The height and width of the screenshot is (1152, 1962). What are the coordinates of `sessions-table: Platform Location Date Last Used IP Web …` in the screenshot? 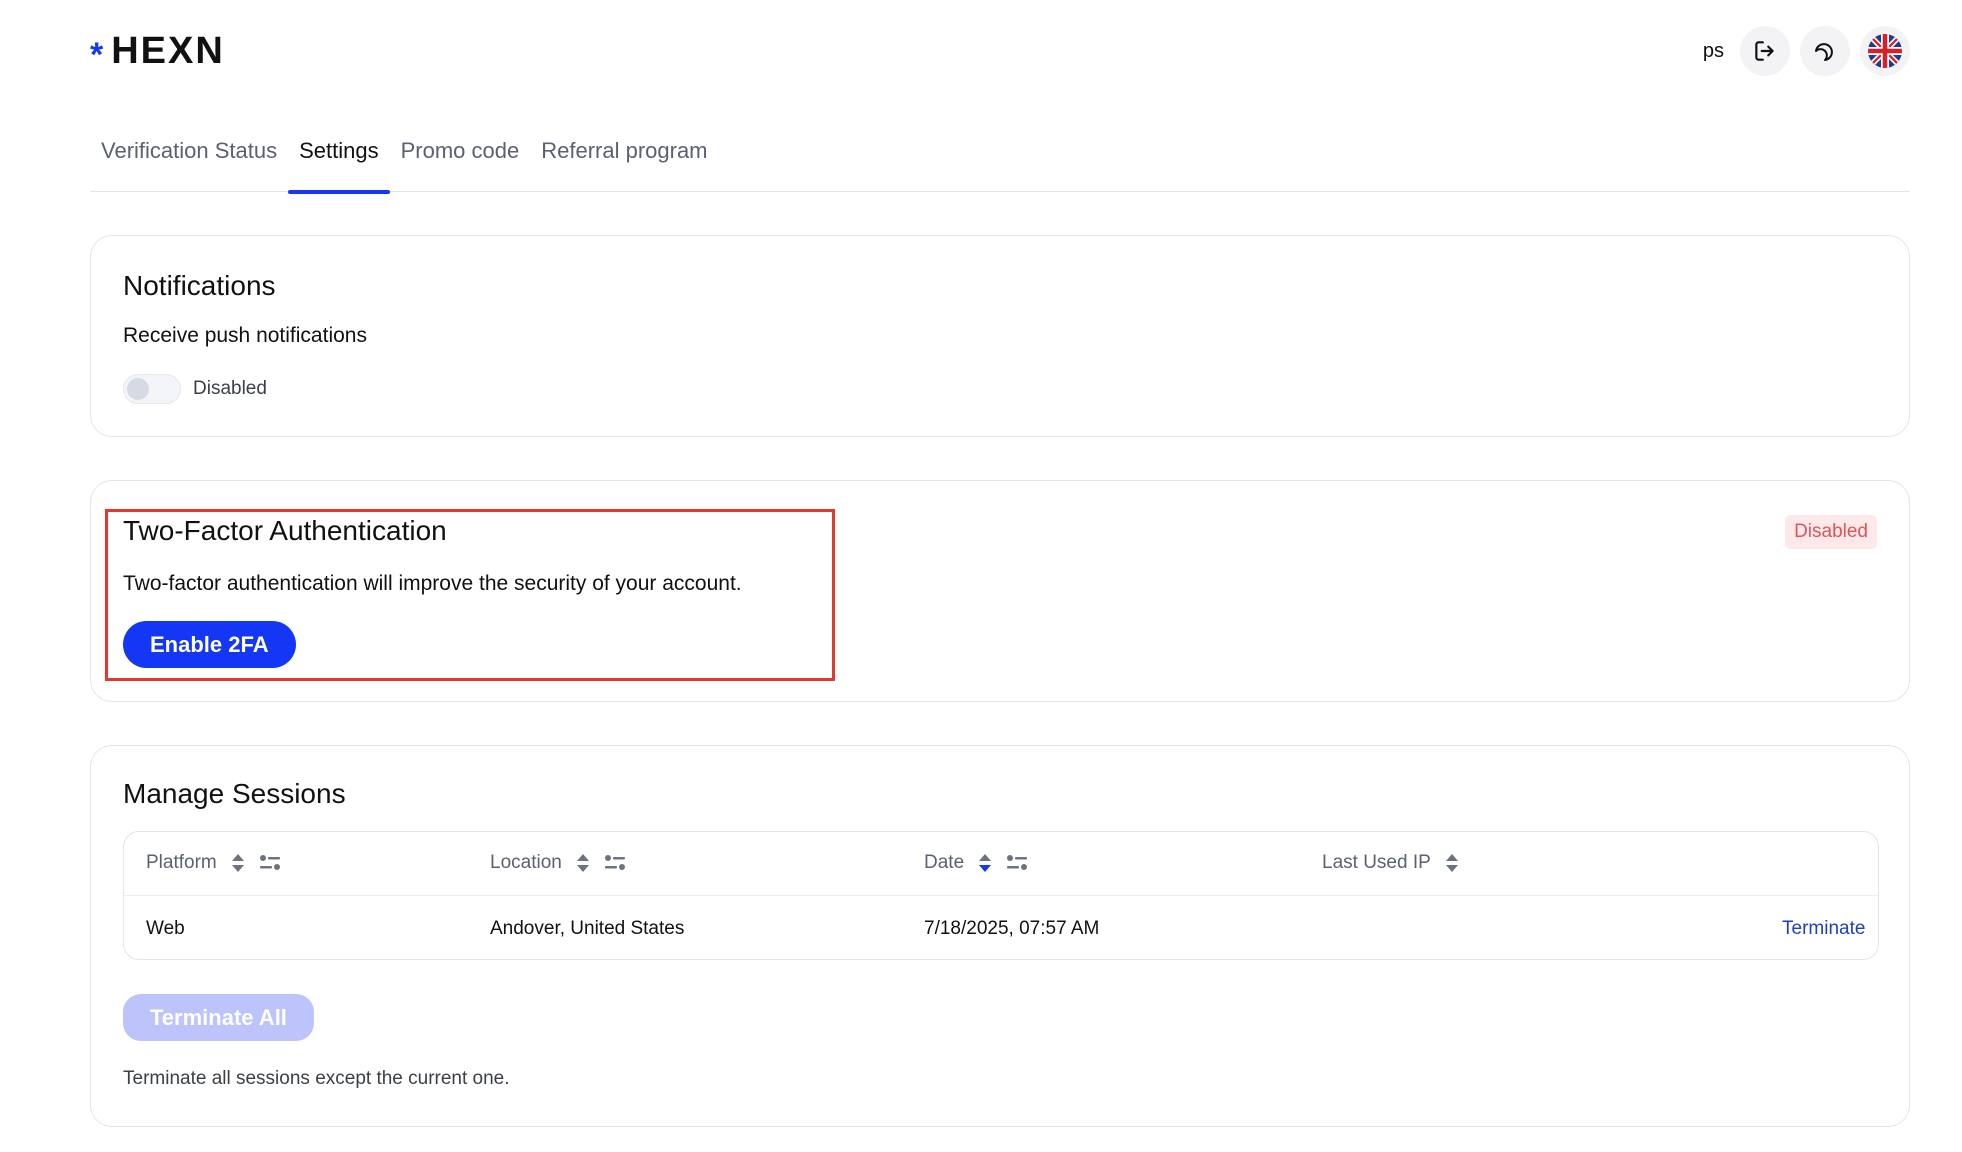 It's located at (1001, 895).